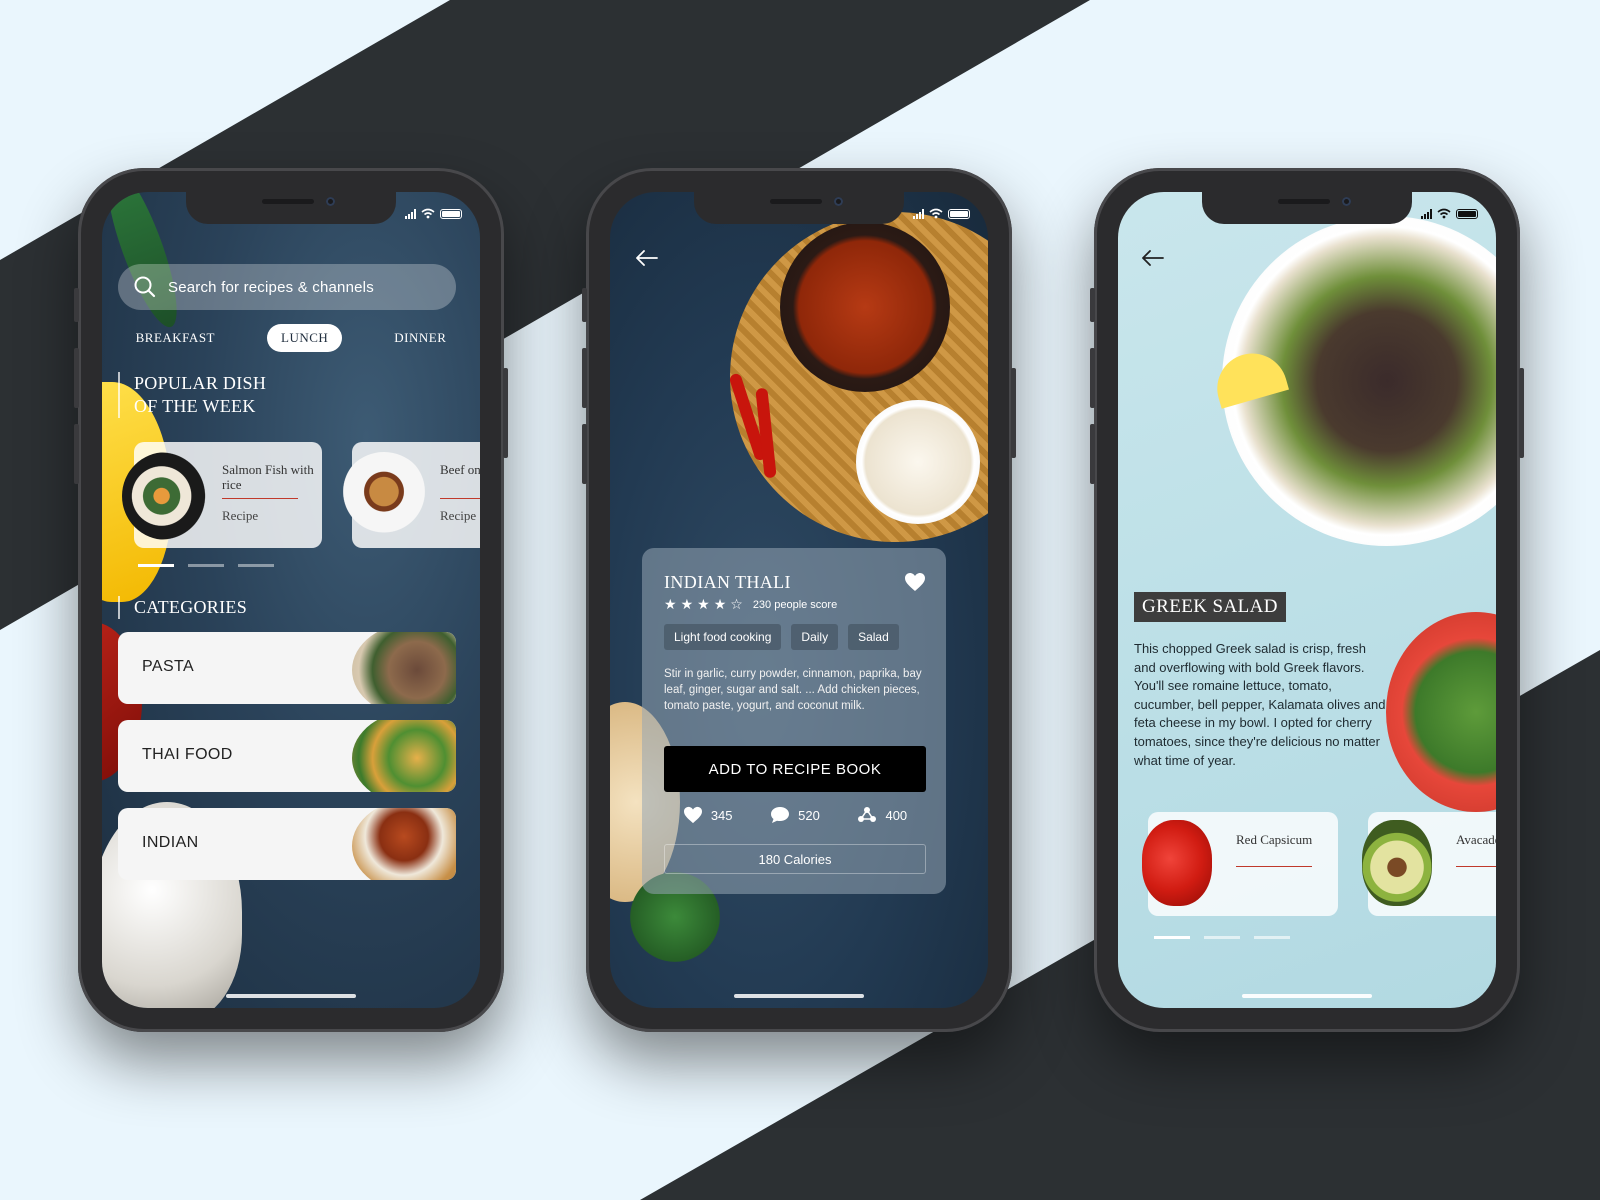  Describe the element at coordinates (200, 383) in the screenshot. I see `popular-title-line1: POPULAR DISH` at that location.